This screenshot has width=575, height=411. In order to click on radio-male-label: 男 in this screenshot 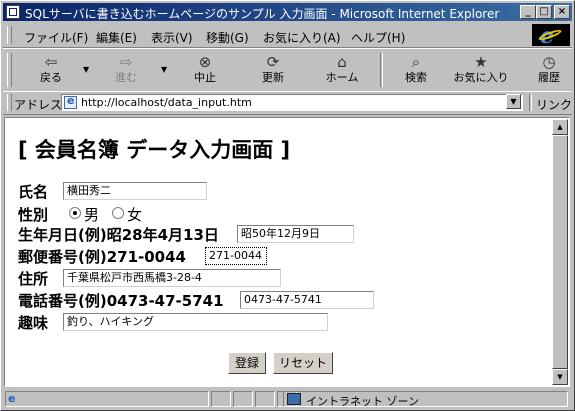, I will do `click(92, 215)`.